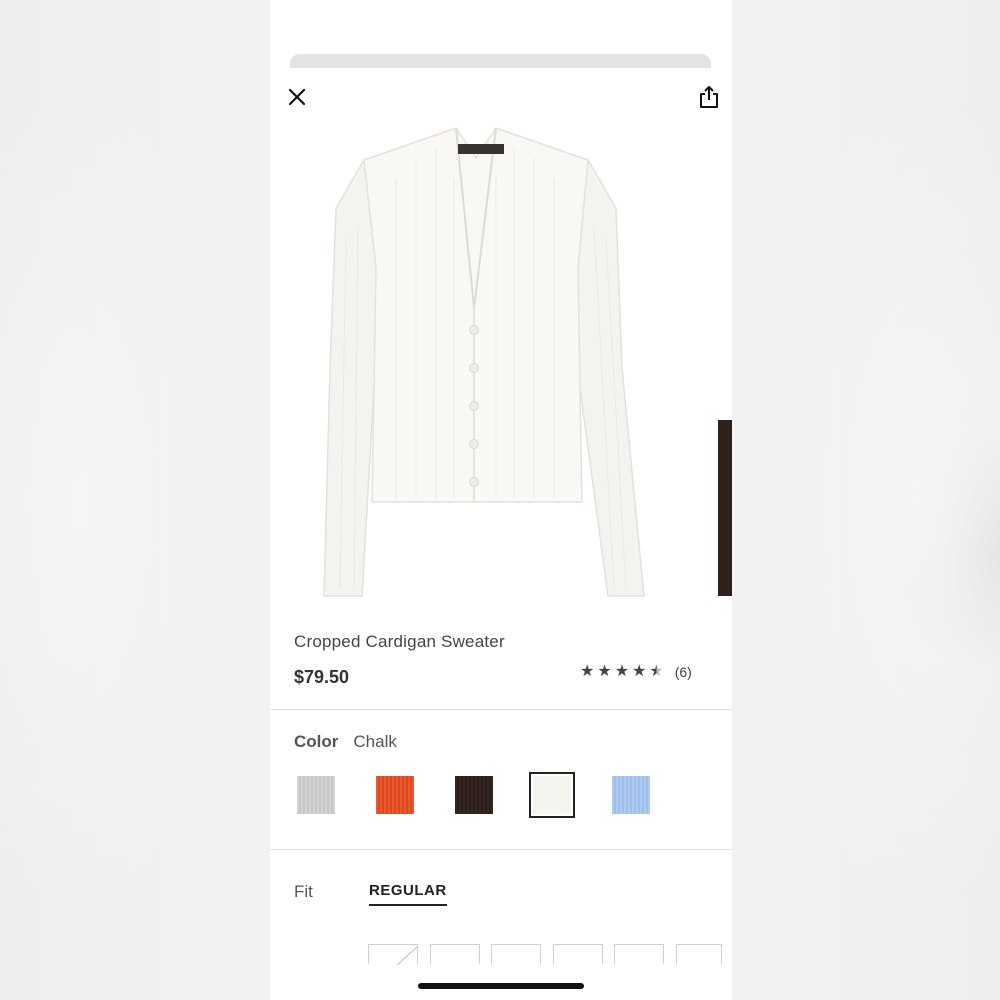 Image resolution: width=1000 pixels, height=1000 pixels. I want to click on close-icon, so click(297, 97).